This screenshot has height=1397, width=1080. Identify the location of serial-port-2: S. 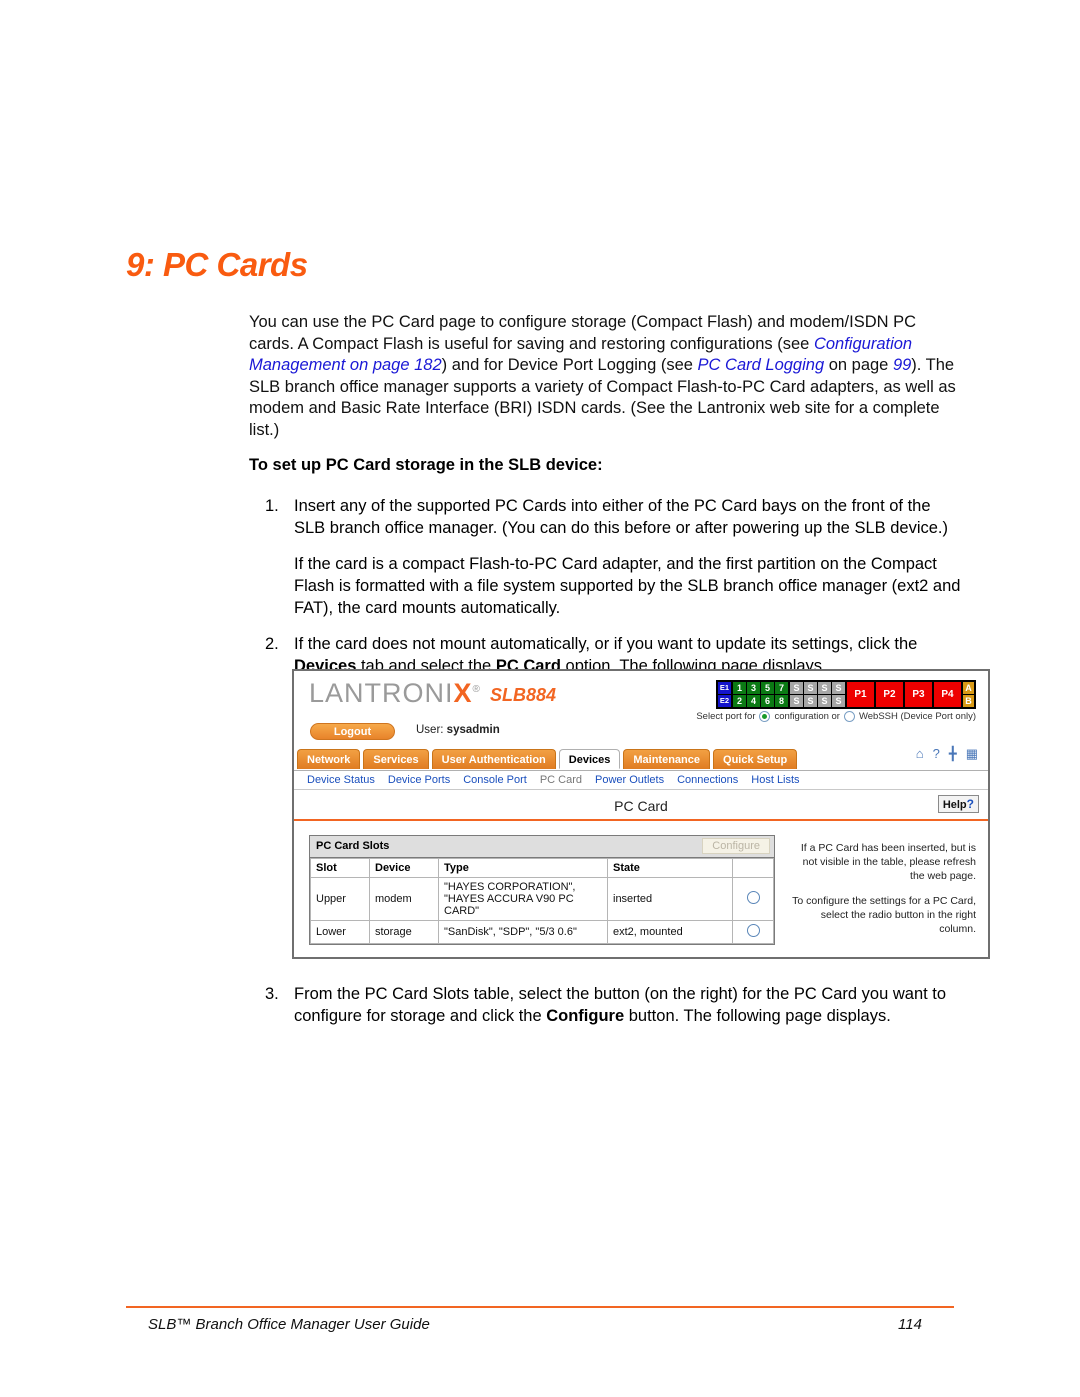
(810, 688).